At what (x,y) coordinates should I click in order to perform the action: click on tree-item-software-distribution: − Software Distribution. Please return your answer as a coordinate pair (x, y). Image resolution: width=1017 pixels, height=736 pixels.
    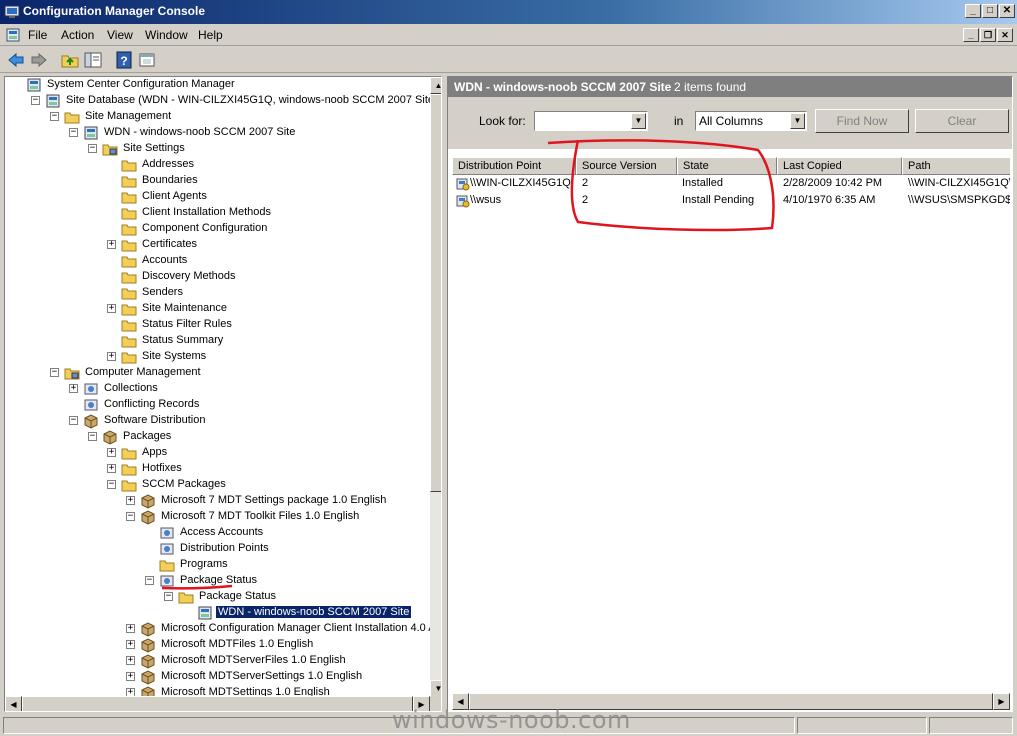
    Looking at the image, I should click on (255, 421).